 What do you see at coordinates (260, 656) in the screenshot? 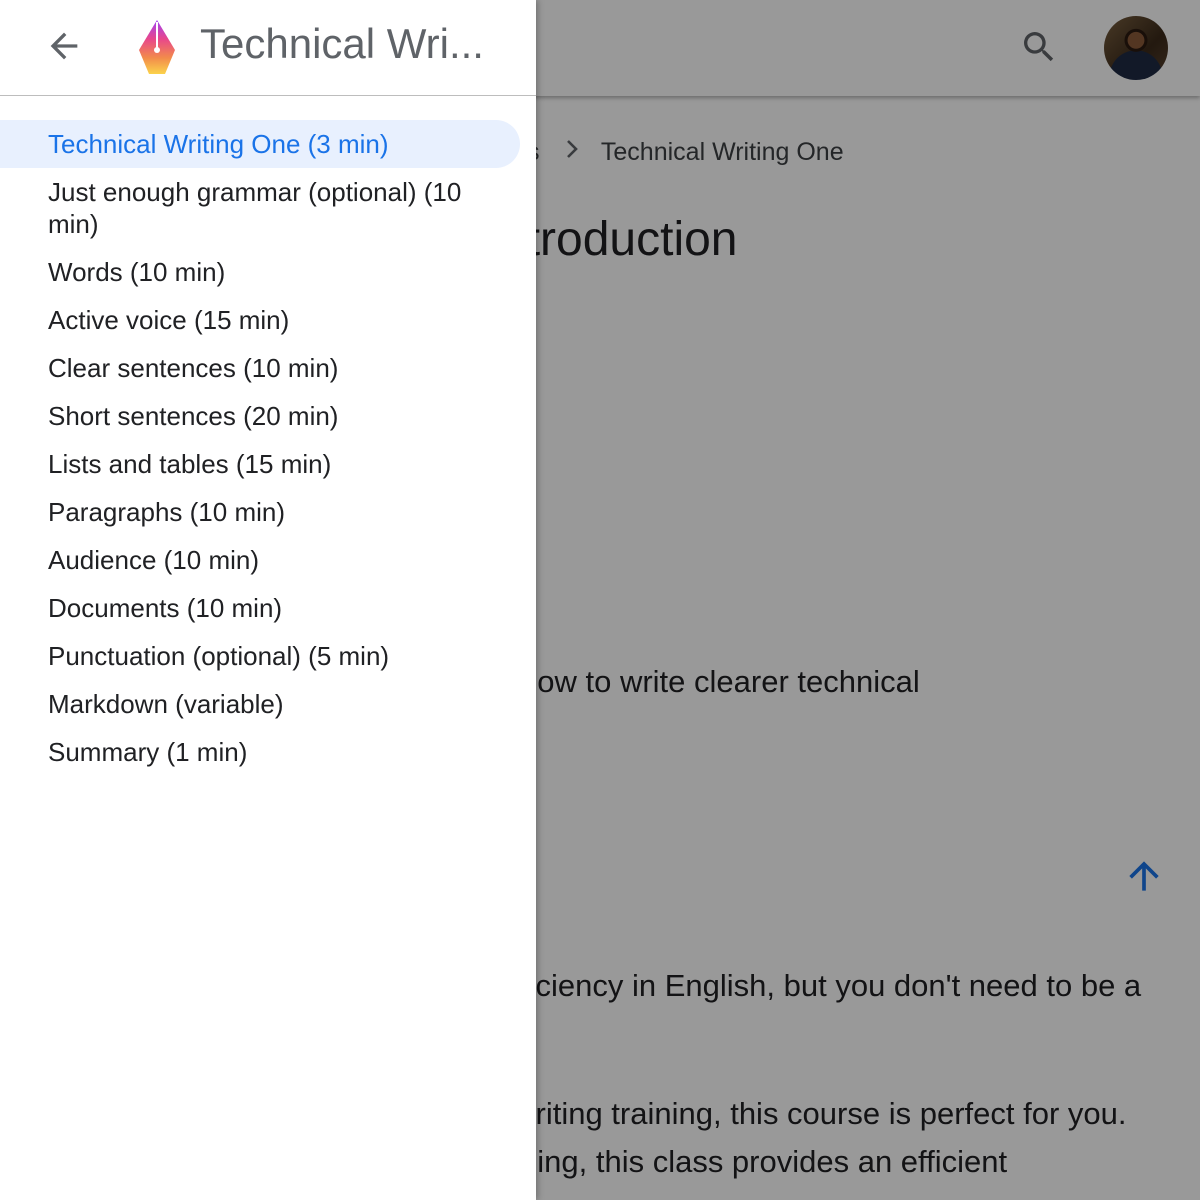
I see `nav-item-punctuation: Punctuation (optional) (5 min)` at bounding box center [260, 656].